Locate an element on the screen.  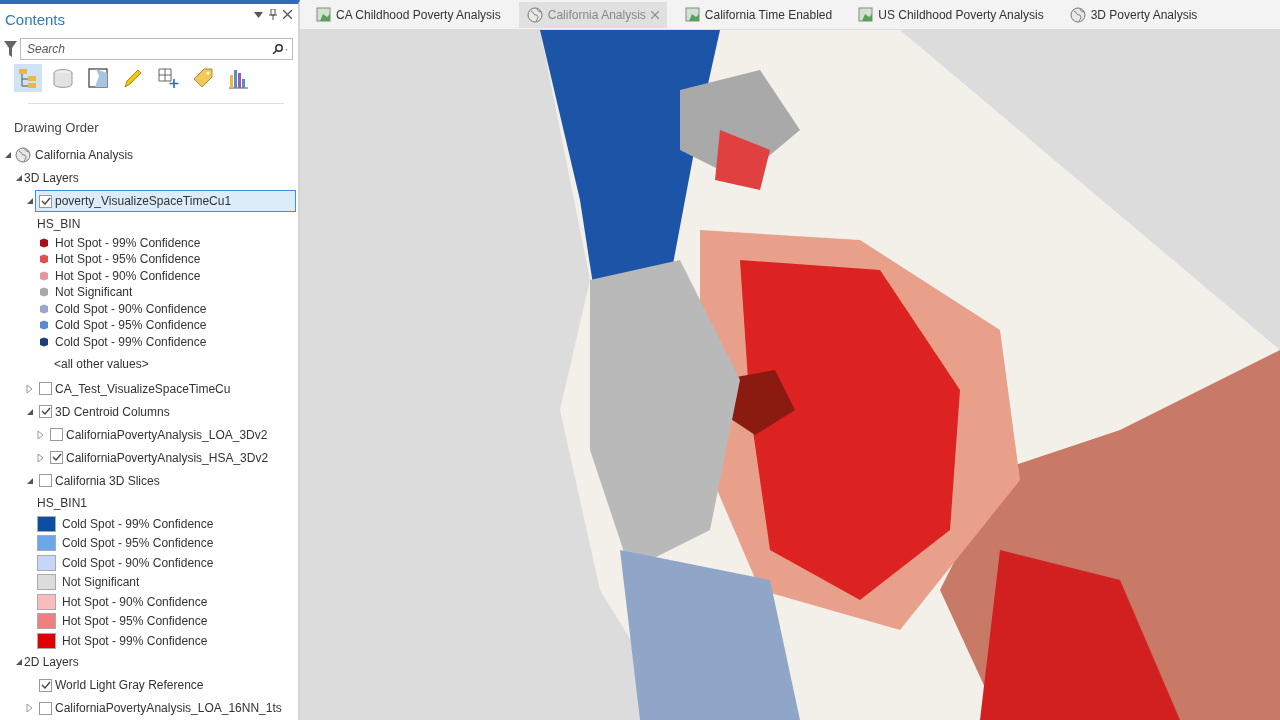
layer-name: CaliforniaPovertyAnalysis_LOA_16NN_1ts is located at coordinates (168, 708).